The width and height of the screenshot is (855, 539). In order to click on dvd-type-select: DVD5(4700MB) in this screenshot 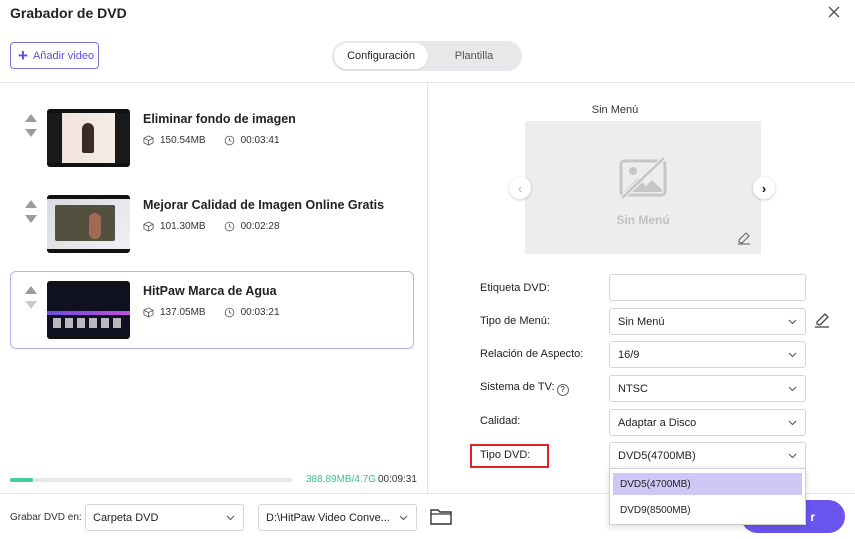, I will do `click(707, 455)`.